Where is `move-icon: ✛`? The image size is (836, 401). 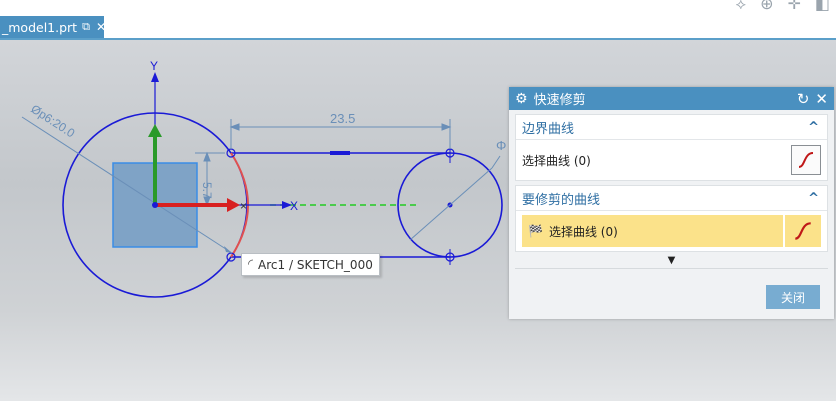 move-icon: ✛ is located at coordinates (793, 6).